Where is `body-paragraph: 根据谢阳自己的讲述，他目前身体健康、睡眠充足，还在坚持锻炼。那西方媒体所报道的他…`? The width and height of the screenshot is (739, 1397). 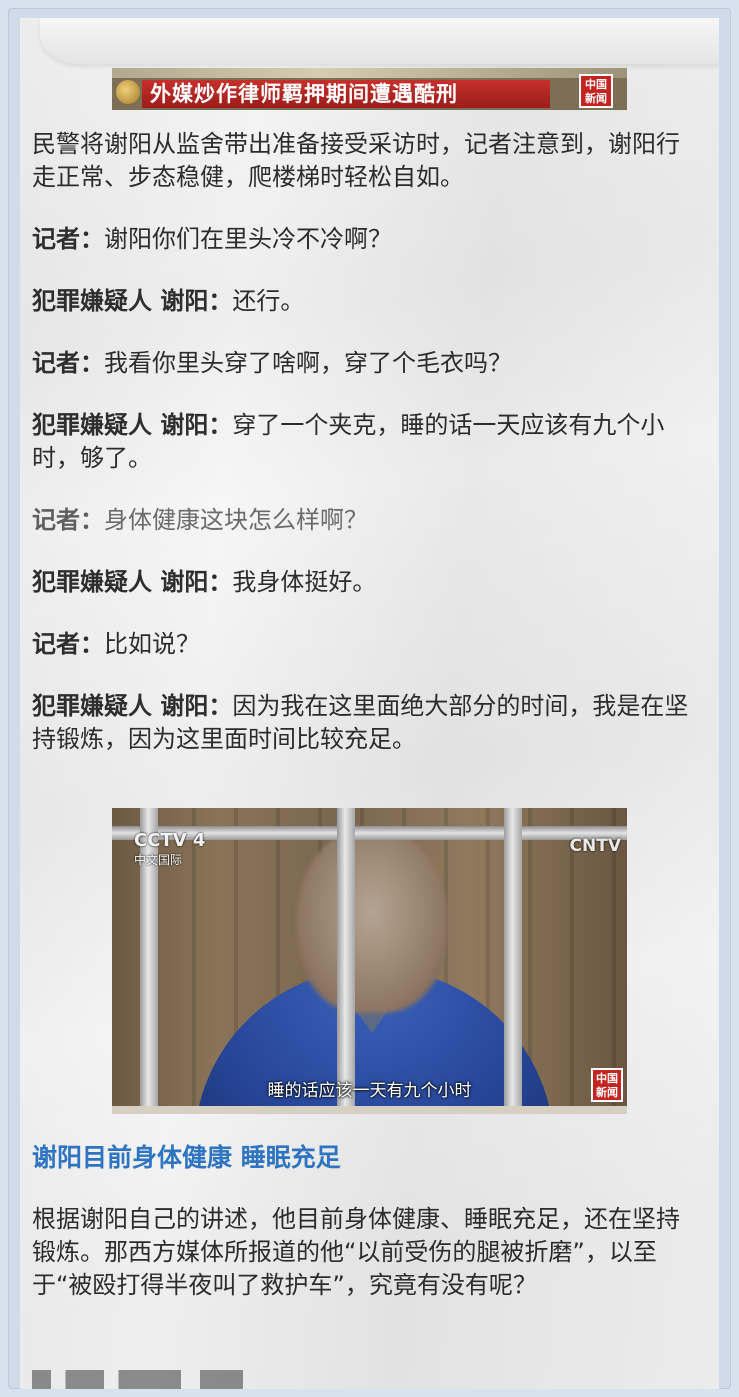
body-paragraph: 根据谢阳自己的讲述，他目前身体健康、睡眠充足，还在坚持锻炼。那西方媒体所报道的他… is located at coordinates (356, 1252).